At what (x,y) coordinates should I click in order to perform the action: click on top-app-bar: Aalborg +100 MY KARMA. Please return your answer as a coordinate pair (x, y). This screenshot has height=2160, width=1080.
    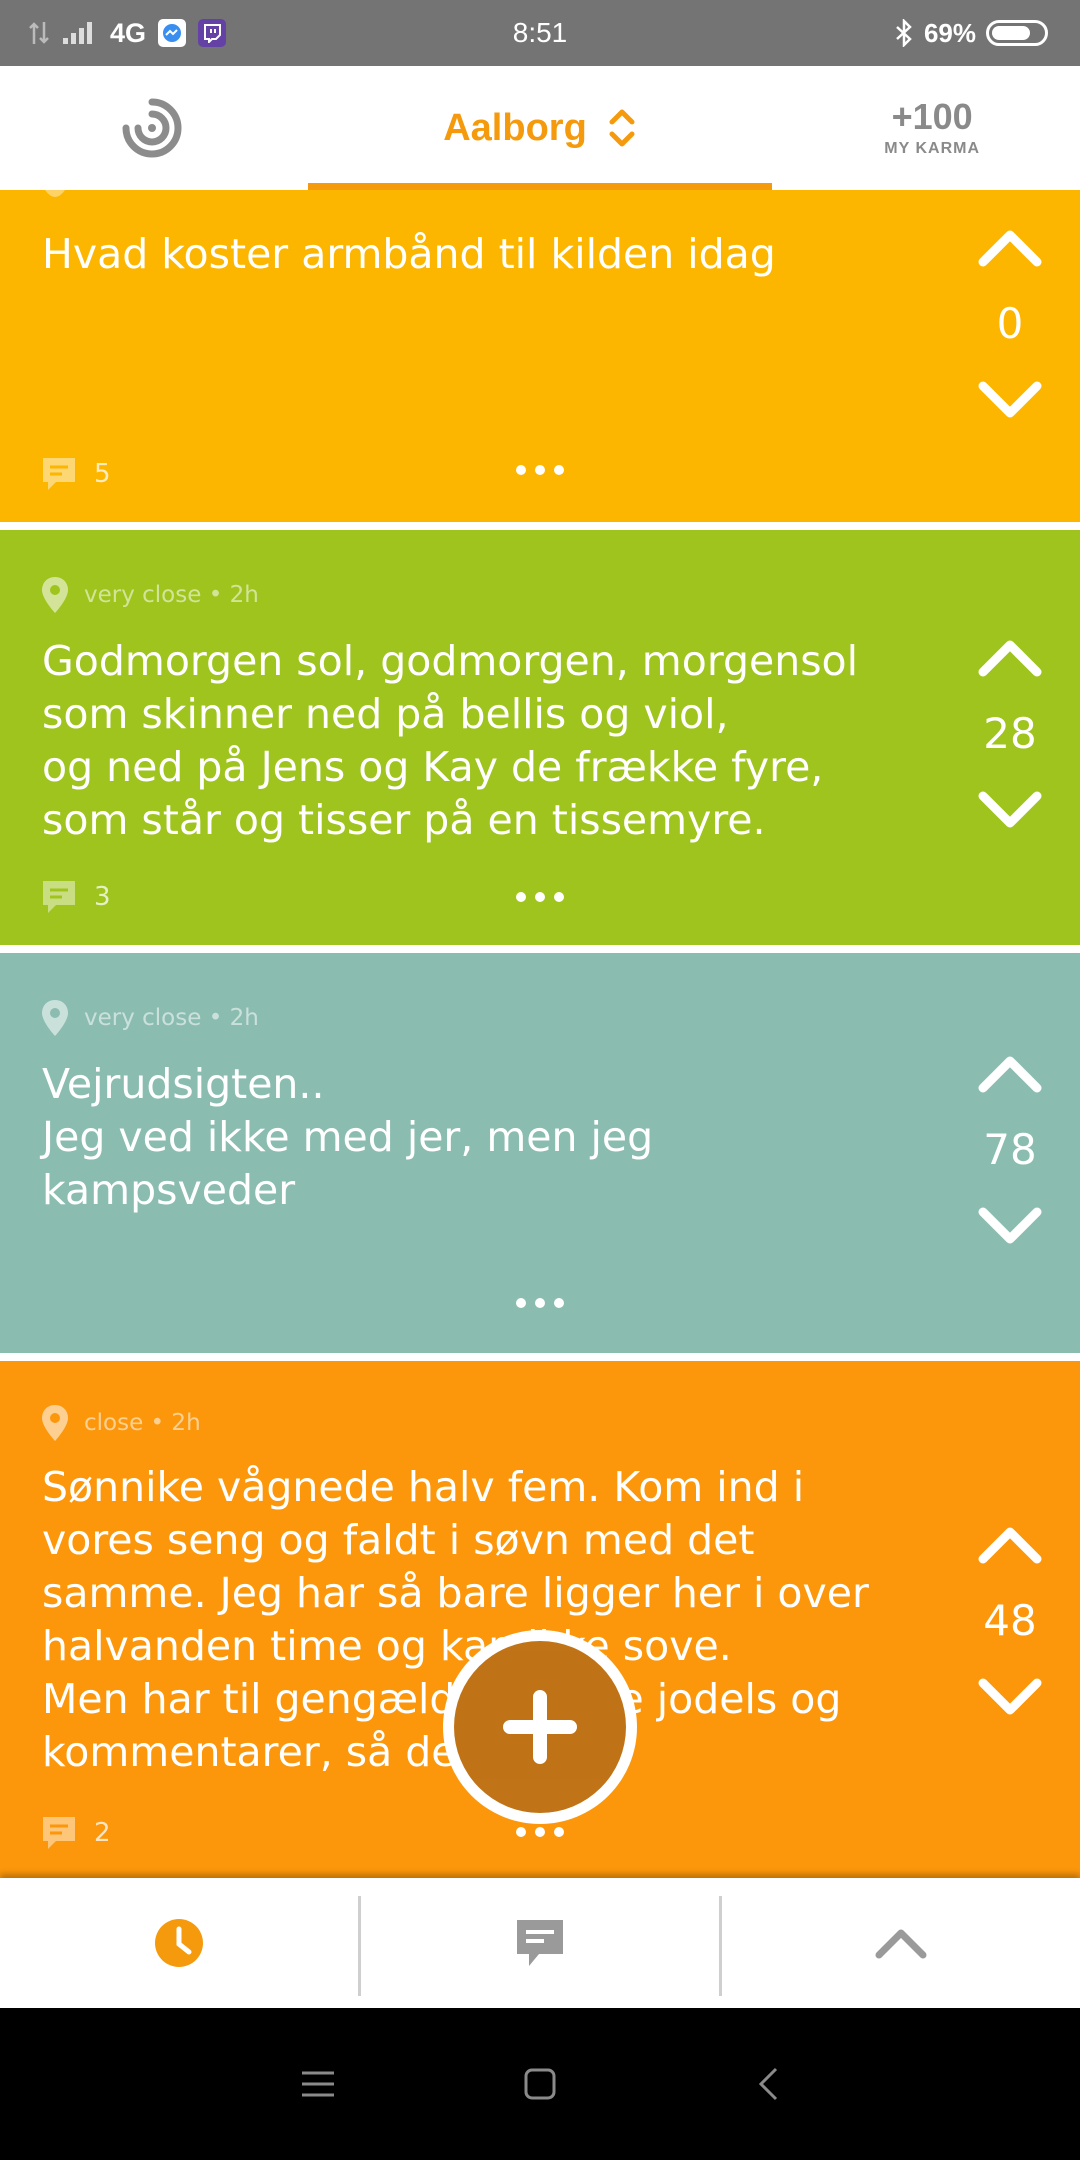
    Looking at the image, I should click on (540, 128).